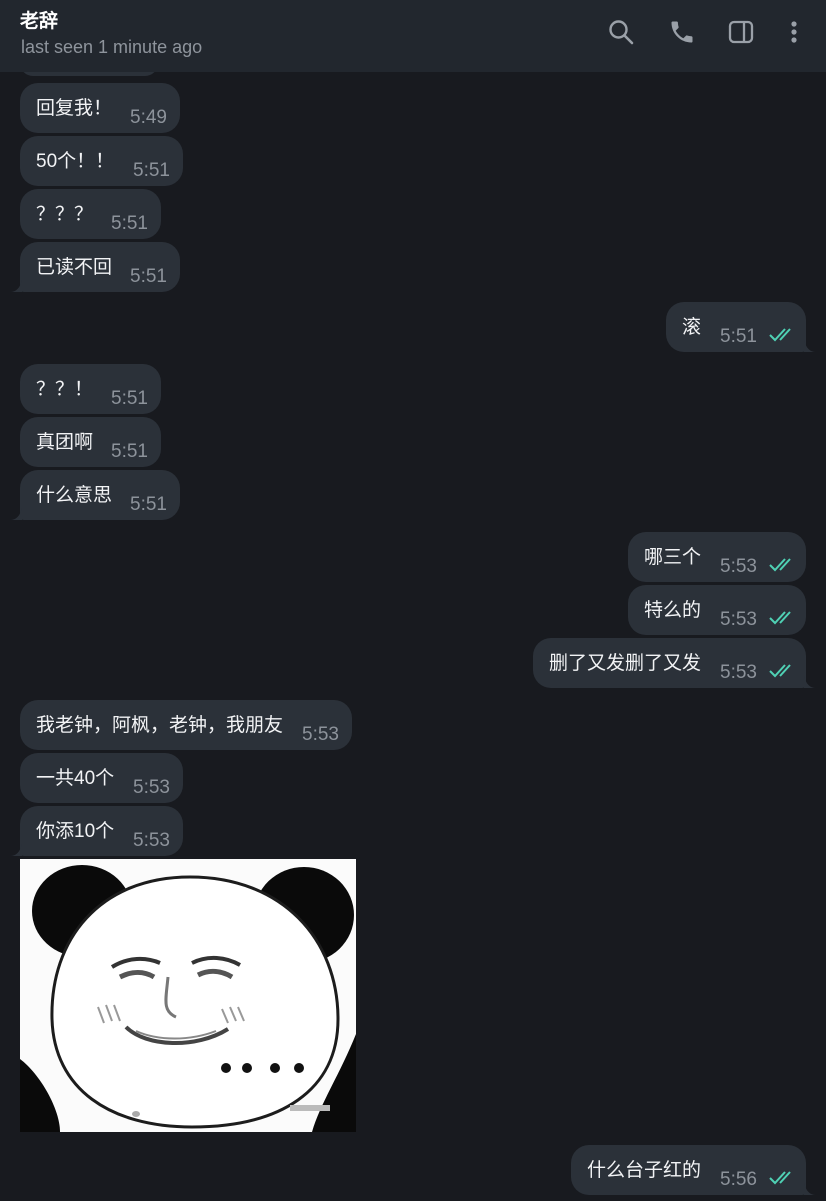 The height and width of the screenshot is (1201, 826). What do you see at coordinates (148, 117) in the screenshot?
I see `message-time: 5:49` at bounding box center [148, 117].